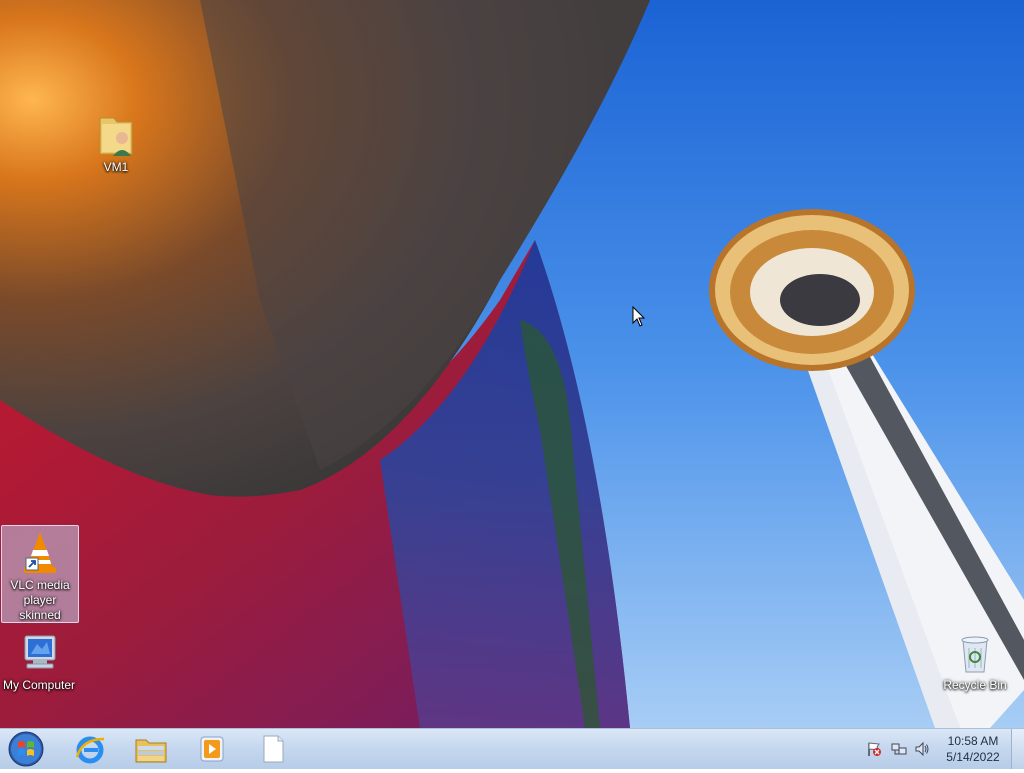 Image resolution: width=1024 pixels, height=773 pixels. I want to click on internet-explorer-icon, so click(90, 750).